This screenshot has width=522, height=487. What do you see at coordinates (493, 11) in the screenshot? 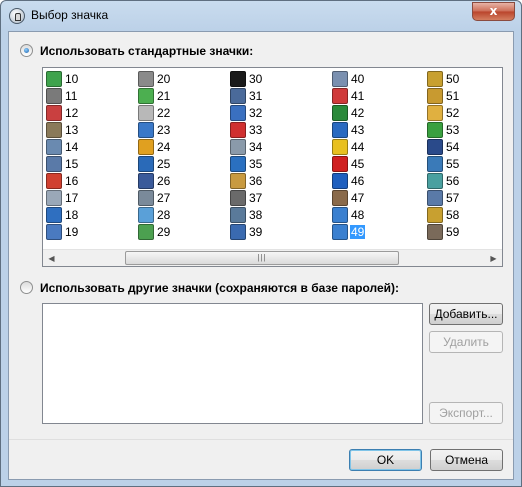
I see `close-button: x` at bounding box center [493, 11].